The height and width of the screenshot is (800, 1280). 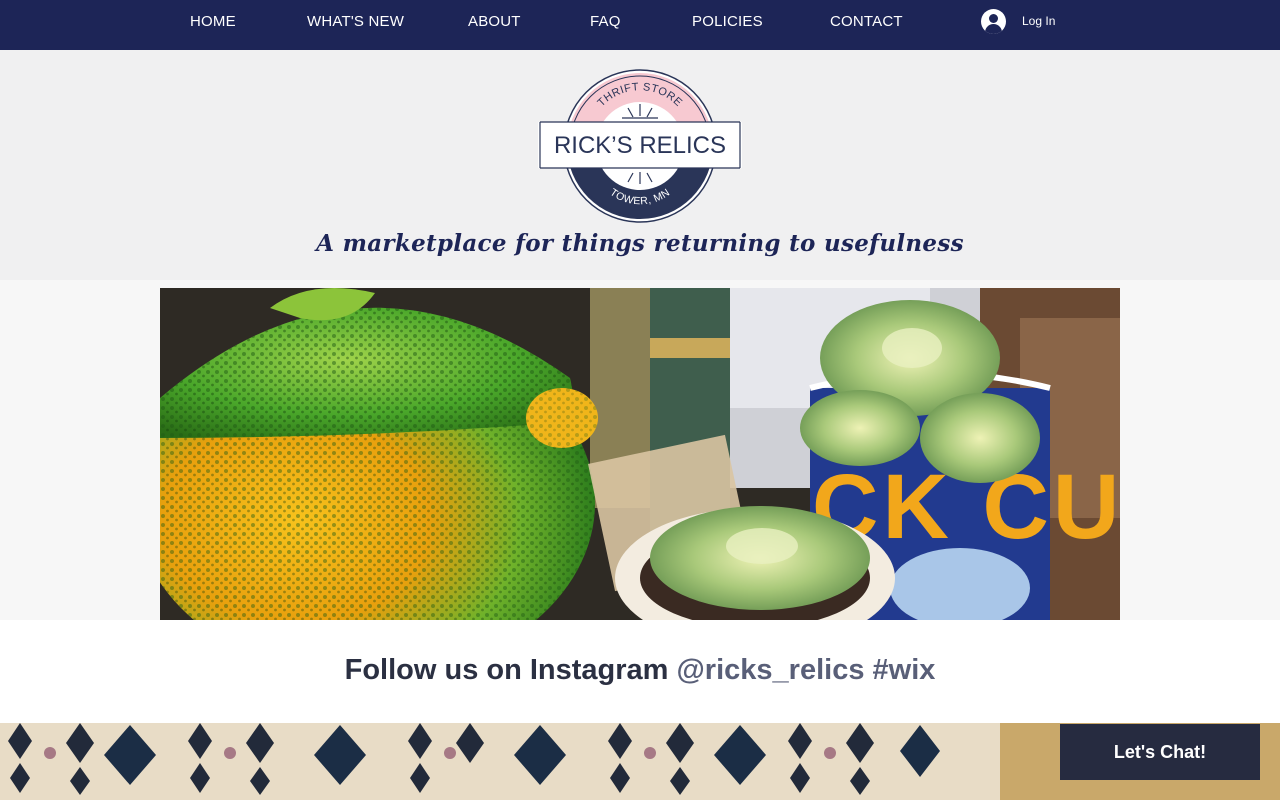 What do you see at coordinates (727, 21) in the screenshot?
I see `nav-item-policies: POLICIES` at bounding box center [727, 21].